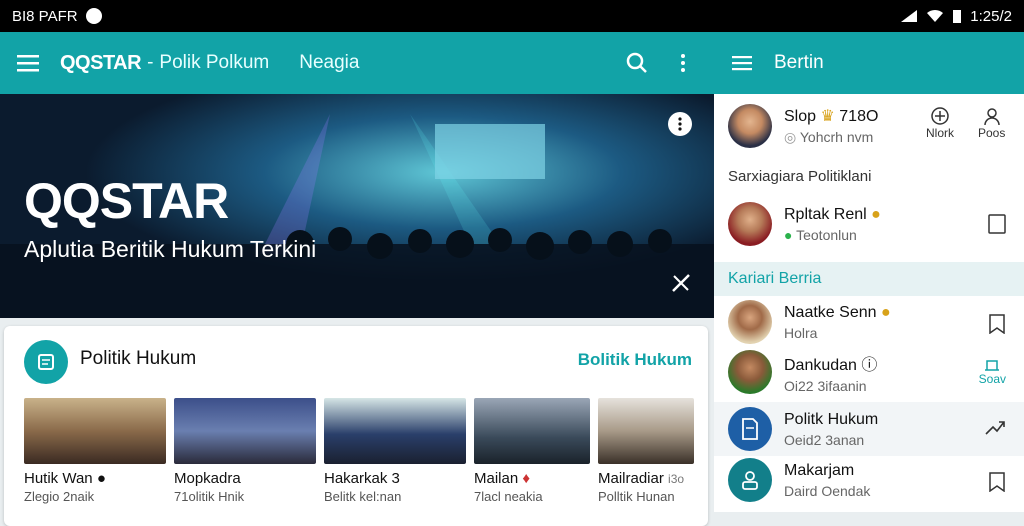  I want to click on checkbox-icon, so click(997, 224).